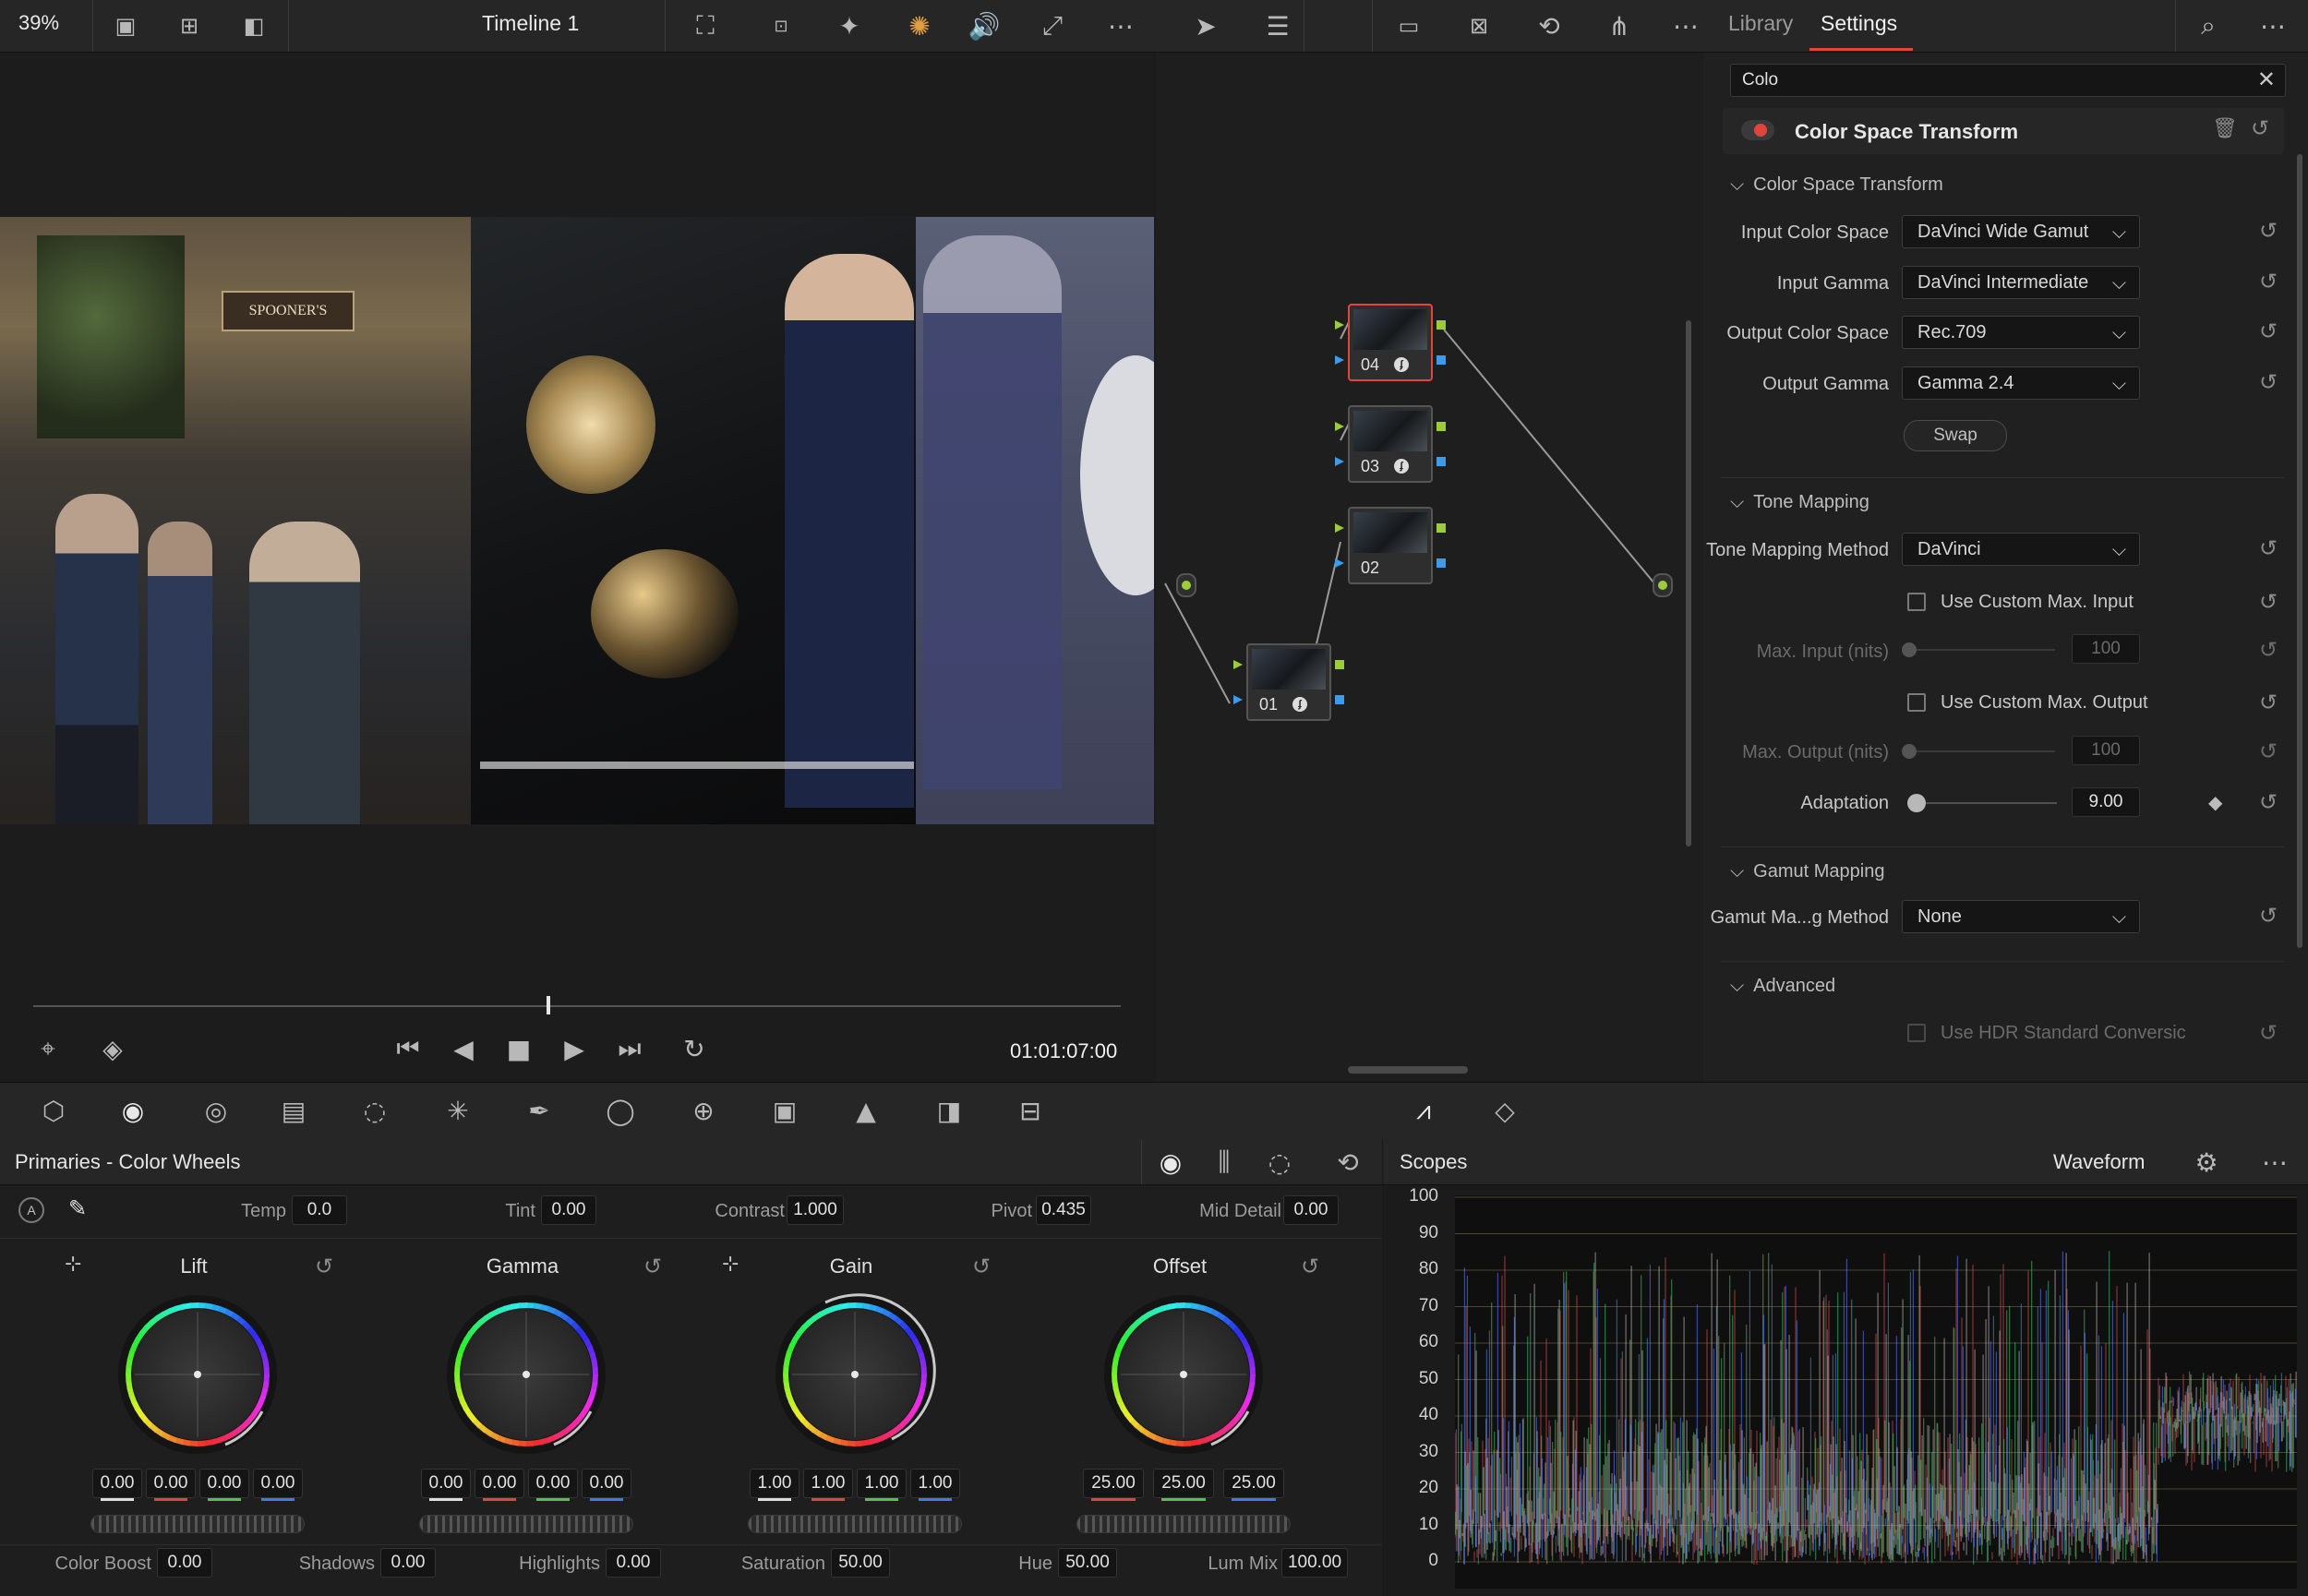 This screenshot has height=1596, width=2308. Describe the element at coordinates (1205, 25) in the screenshot. I see `pointer-icon: ➤` at that location.